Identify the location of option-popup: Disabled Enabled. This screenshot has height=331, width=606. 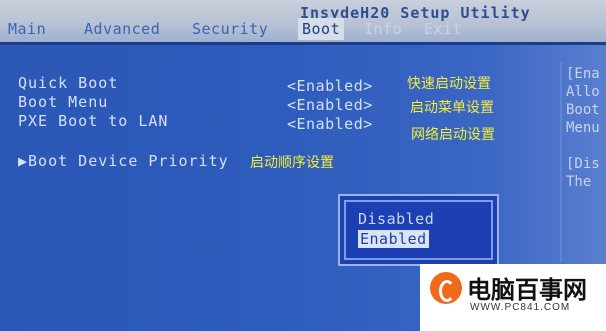
(418, 230).